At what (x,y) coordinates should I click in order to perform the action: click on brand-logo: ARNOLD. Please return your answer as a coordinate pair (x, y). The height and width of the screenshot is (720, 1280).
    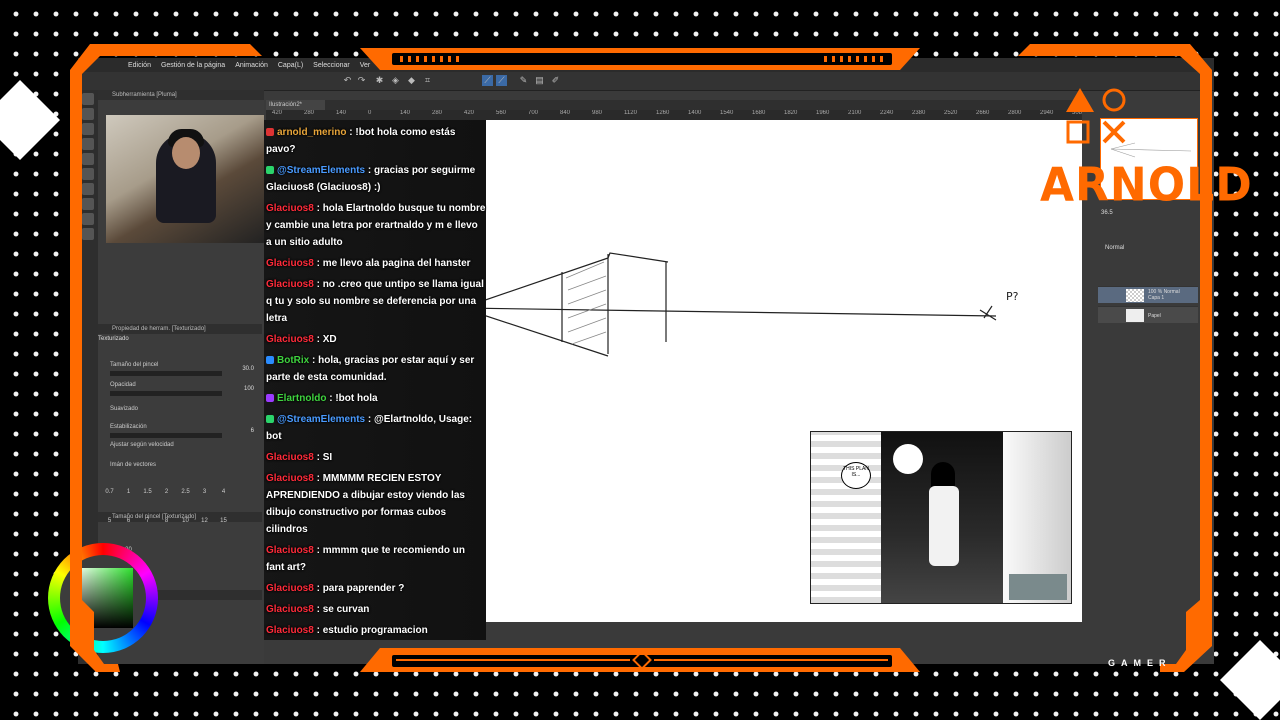
    Looking at the image, I should click on (1146, 185).